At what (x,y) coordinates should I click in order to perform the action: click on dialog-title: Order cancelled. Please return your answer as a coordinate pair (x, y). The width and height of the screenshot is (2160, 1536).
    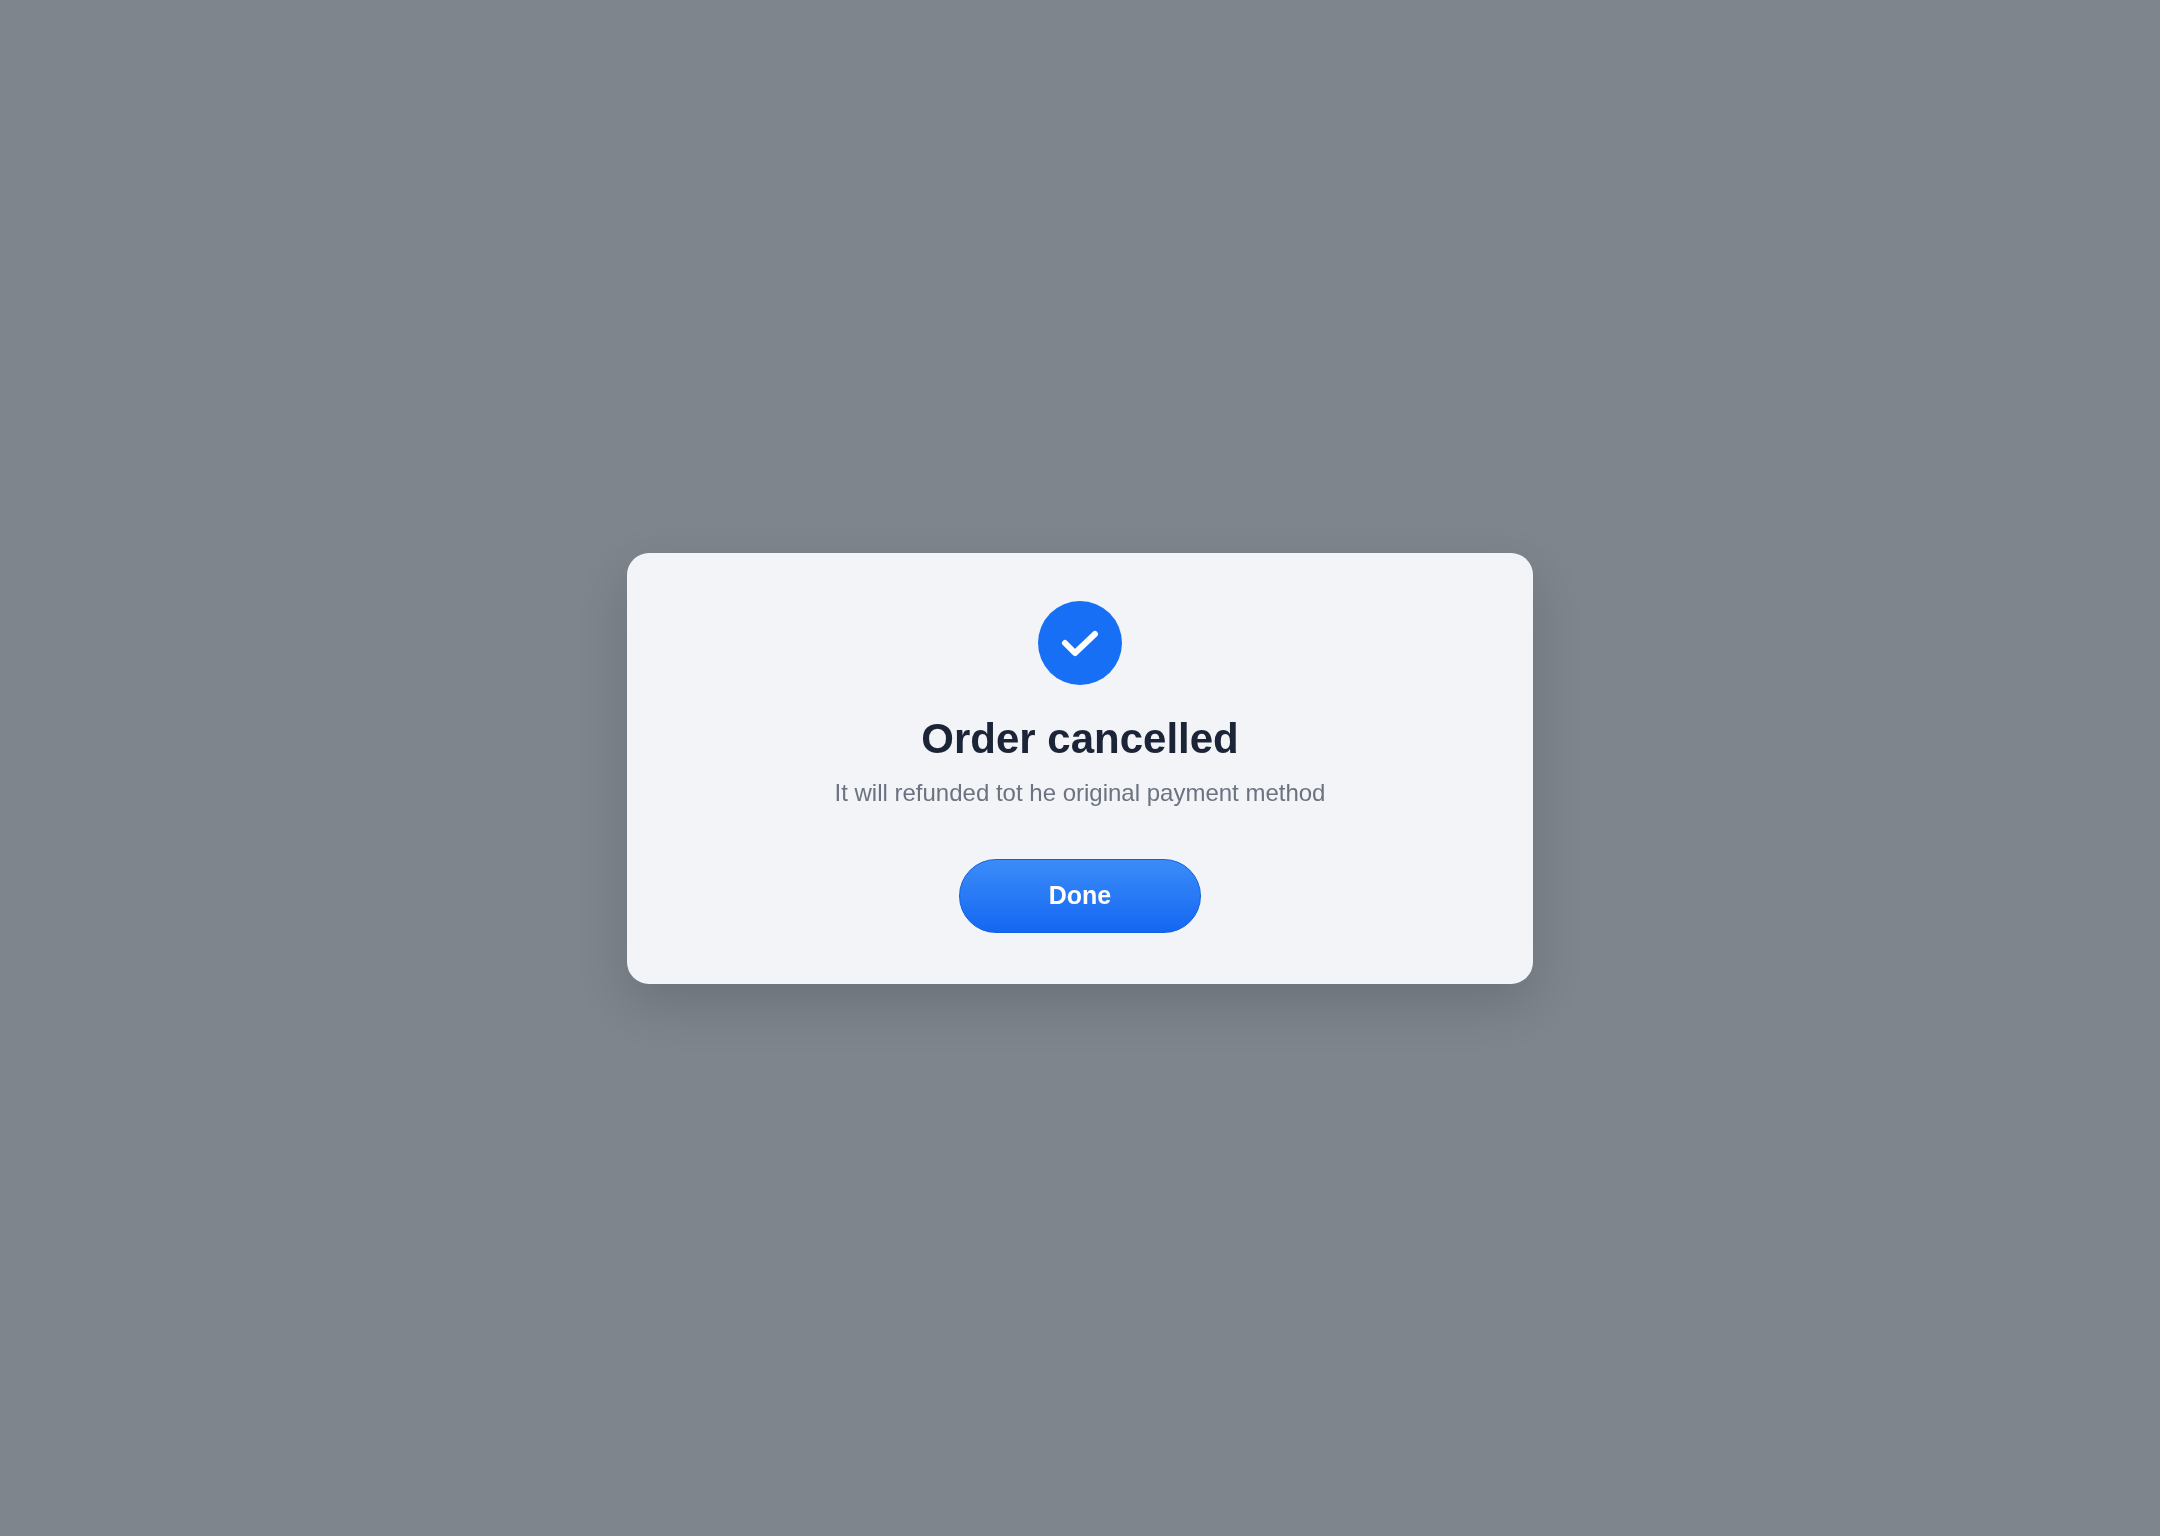
    Looking at the image, I should click on (1080, 738).